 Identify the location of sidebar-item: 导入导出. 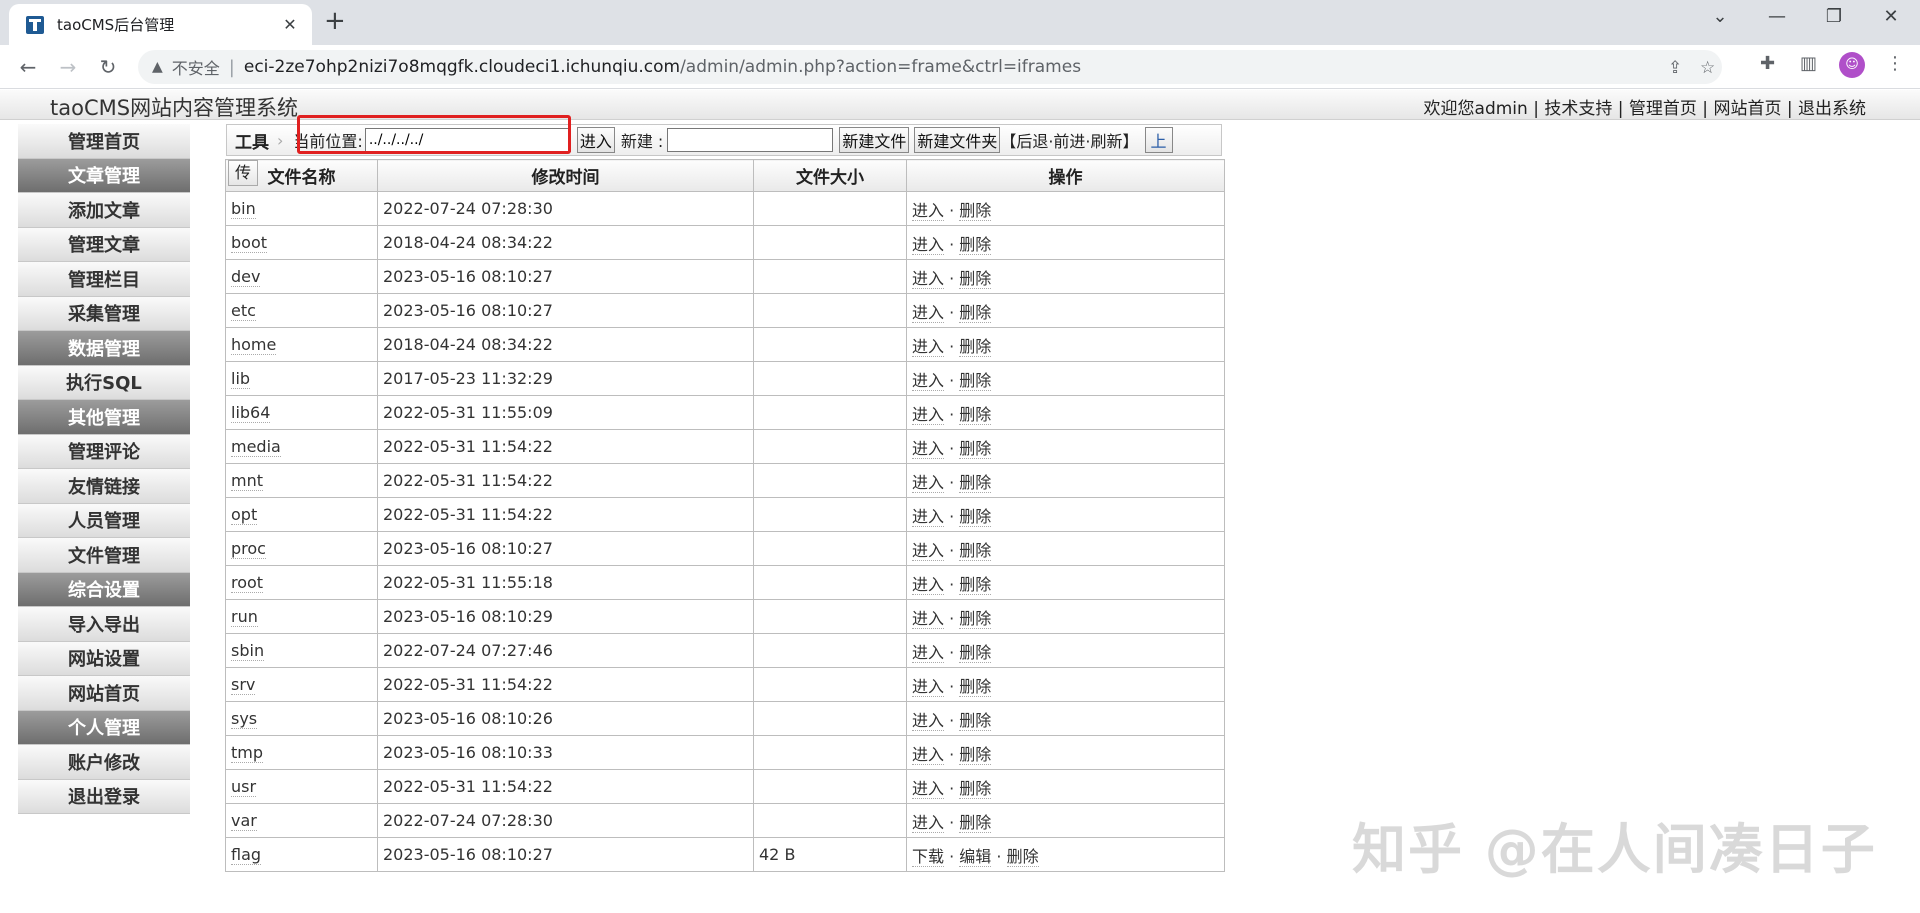
(104, 624).